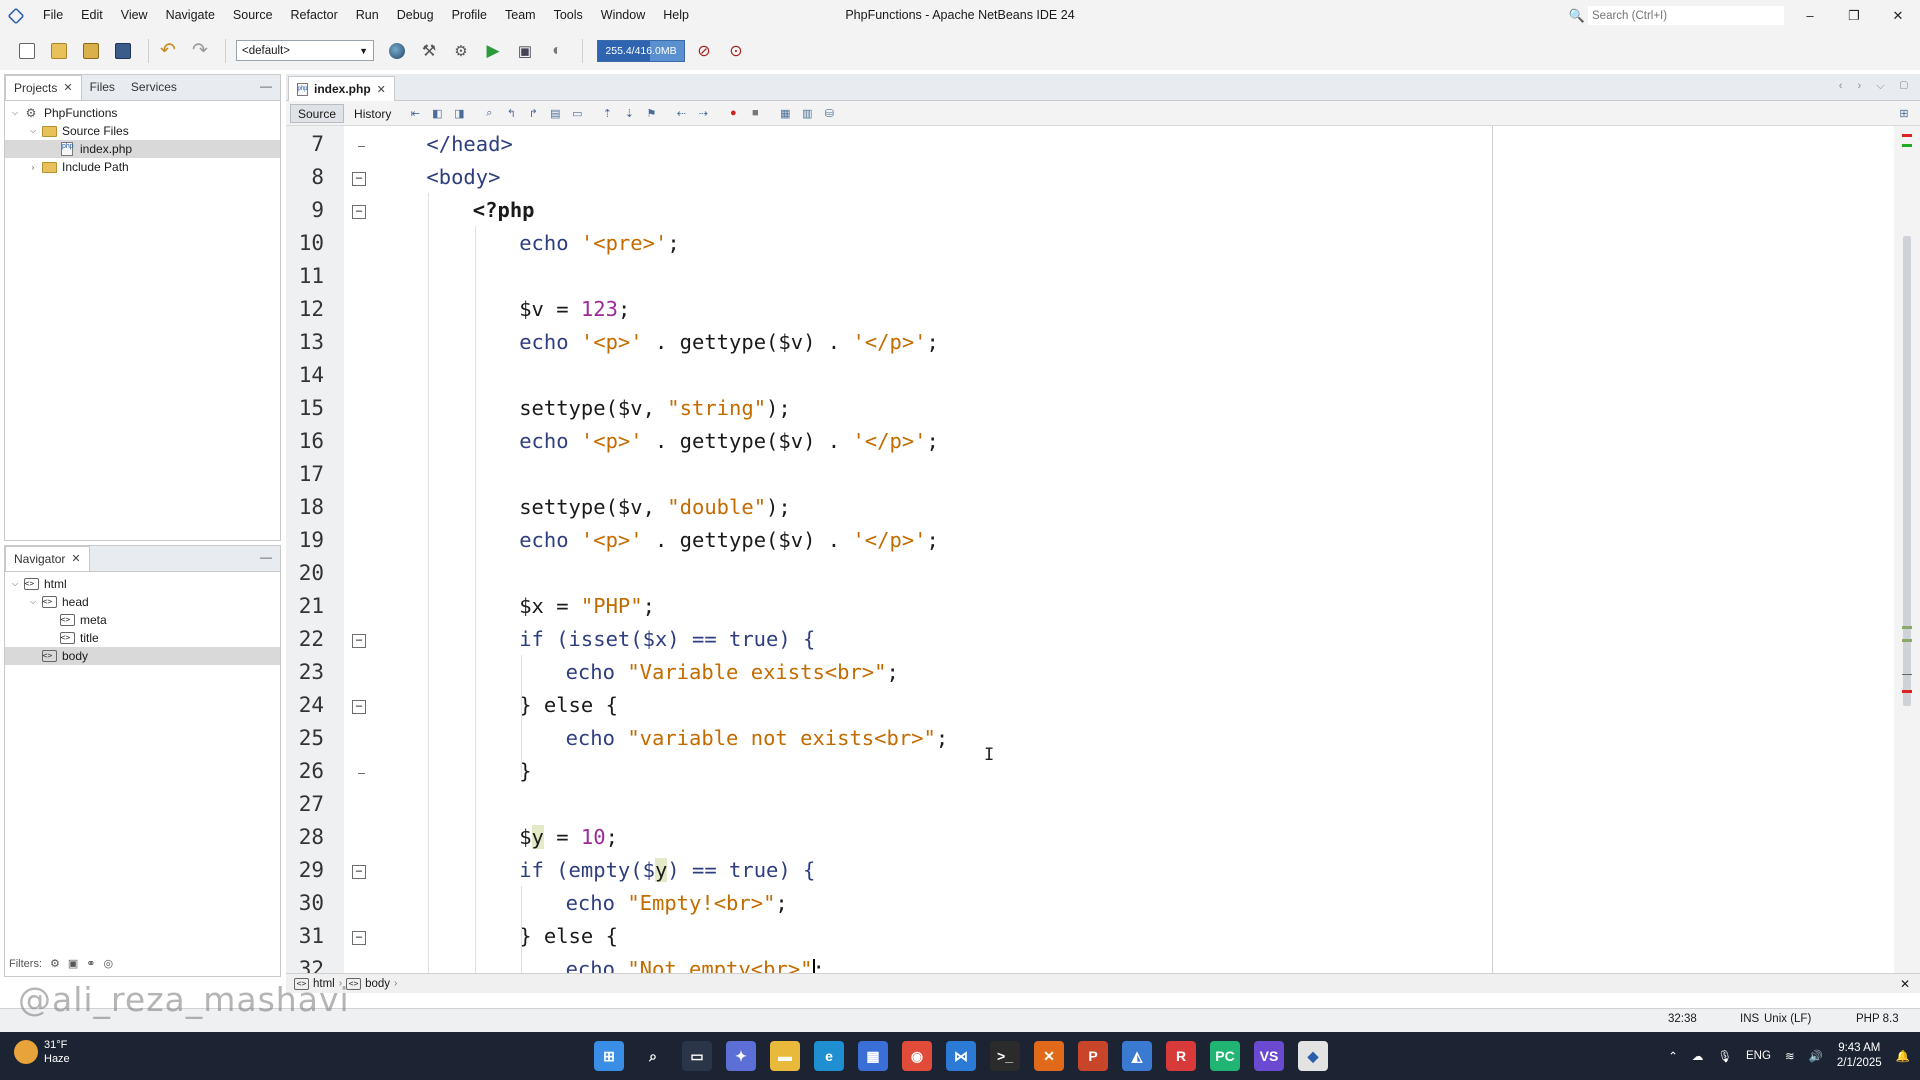 The height and width of the screenshot is (1080, 1920). Describe the element at coordinates (47, 558) in the screenshot. I see `tab-navigator: Navigator ✕` at that location.